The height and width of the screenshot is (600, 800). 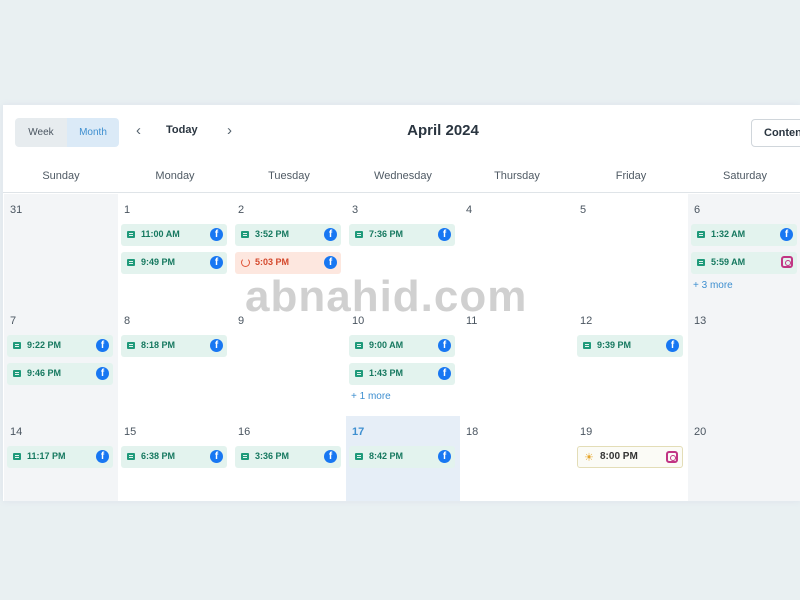 I want to click on calendar-event: 1:32 AM f, so click(x=744, y=235).